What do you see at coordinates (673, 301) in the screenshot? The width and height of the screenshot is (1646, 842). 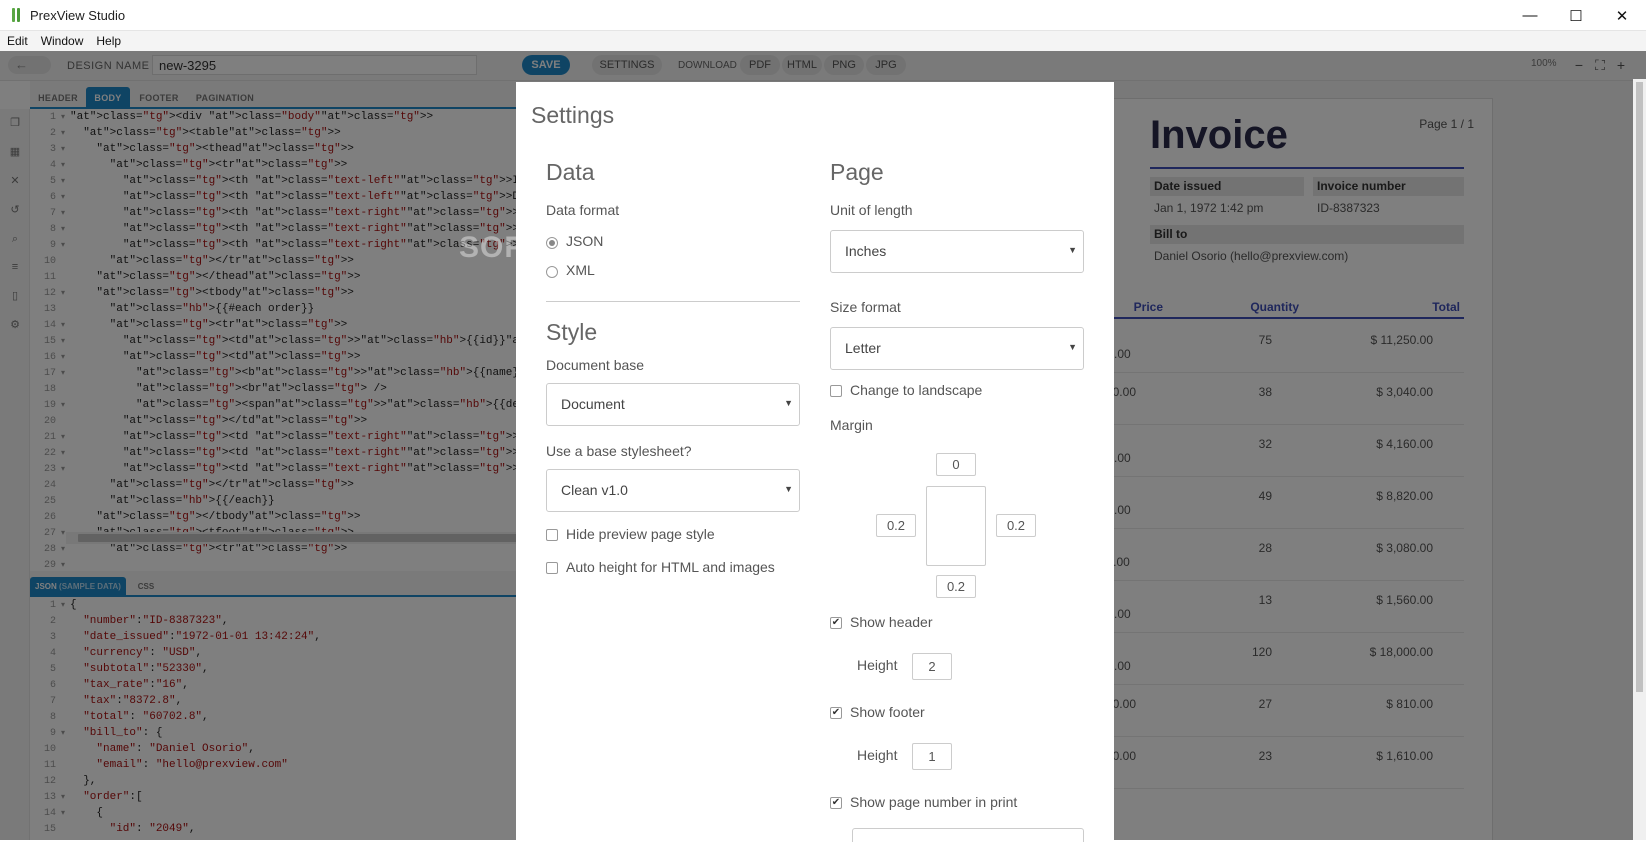 I see `section-divider` at bounding box center [673, 301].